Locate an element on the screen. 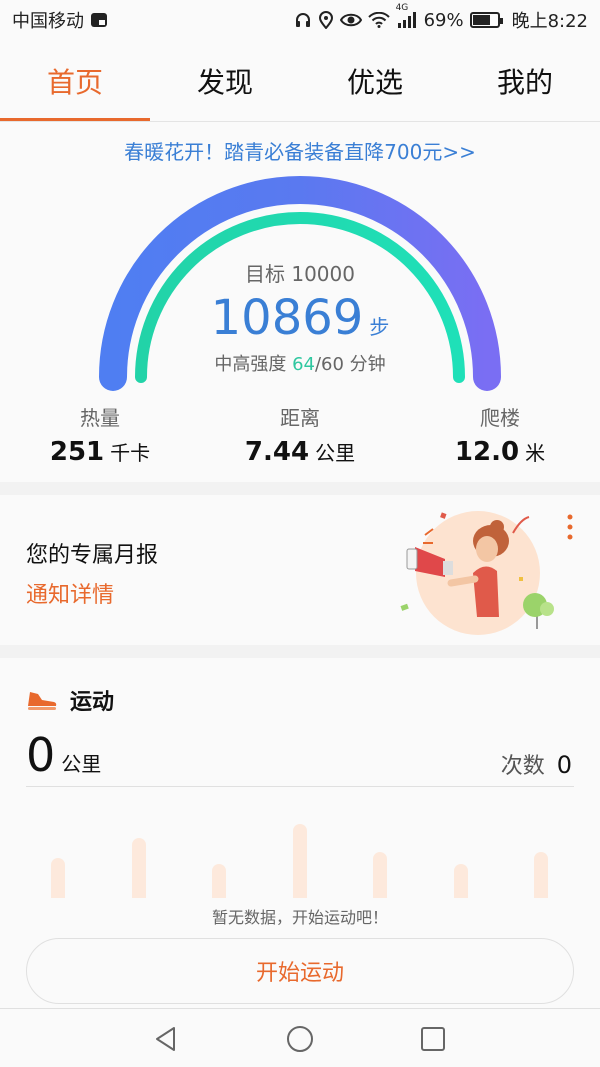 This screenshot has width=600, height=1067. top-tab-bar: 首页 发现 优选 我的 is located at coordinates (300, 81).